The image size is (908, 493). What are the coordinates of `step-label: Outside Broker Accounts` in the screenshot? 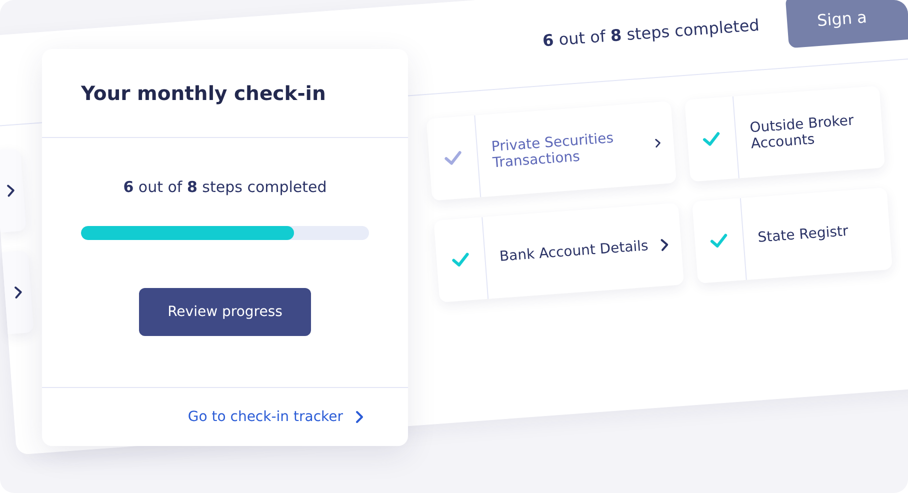 It's located at (802, 132).